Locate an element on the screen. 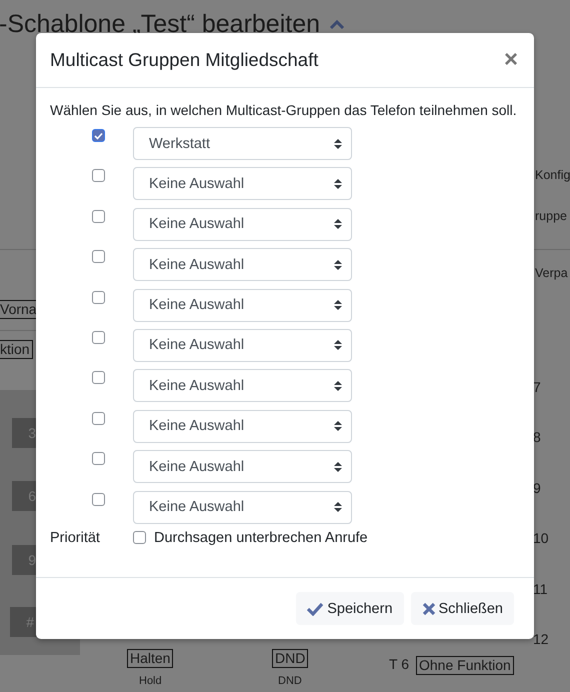 The width and height of the screenshot is (570, 692). key-number: 11 is located at coordinates (540, 588).